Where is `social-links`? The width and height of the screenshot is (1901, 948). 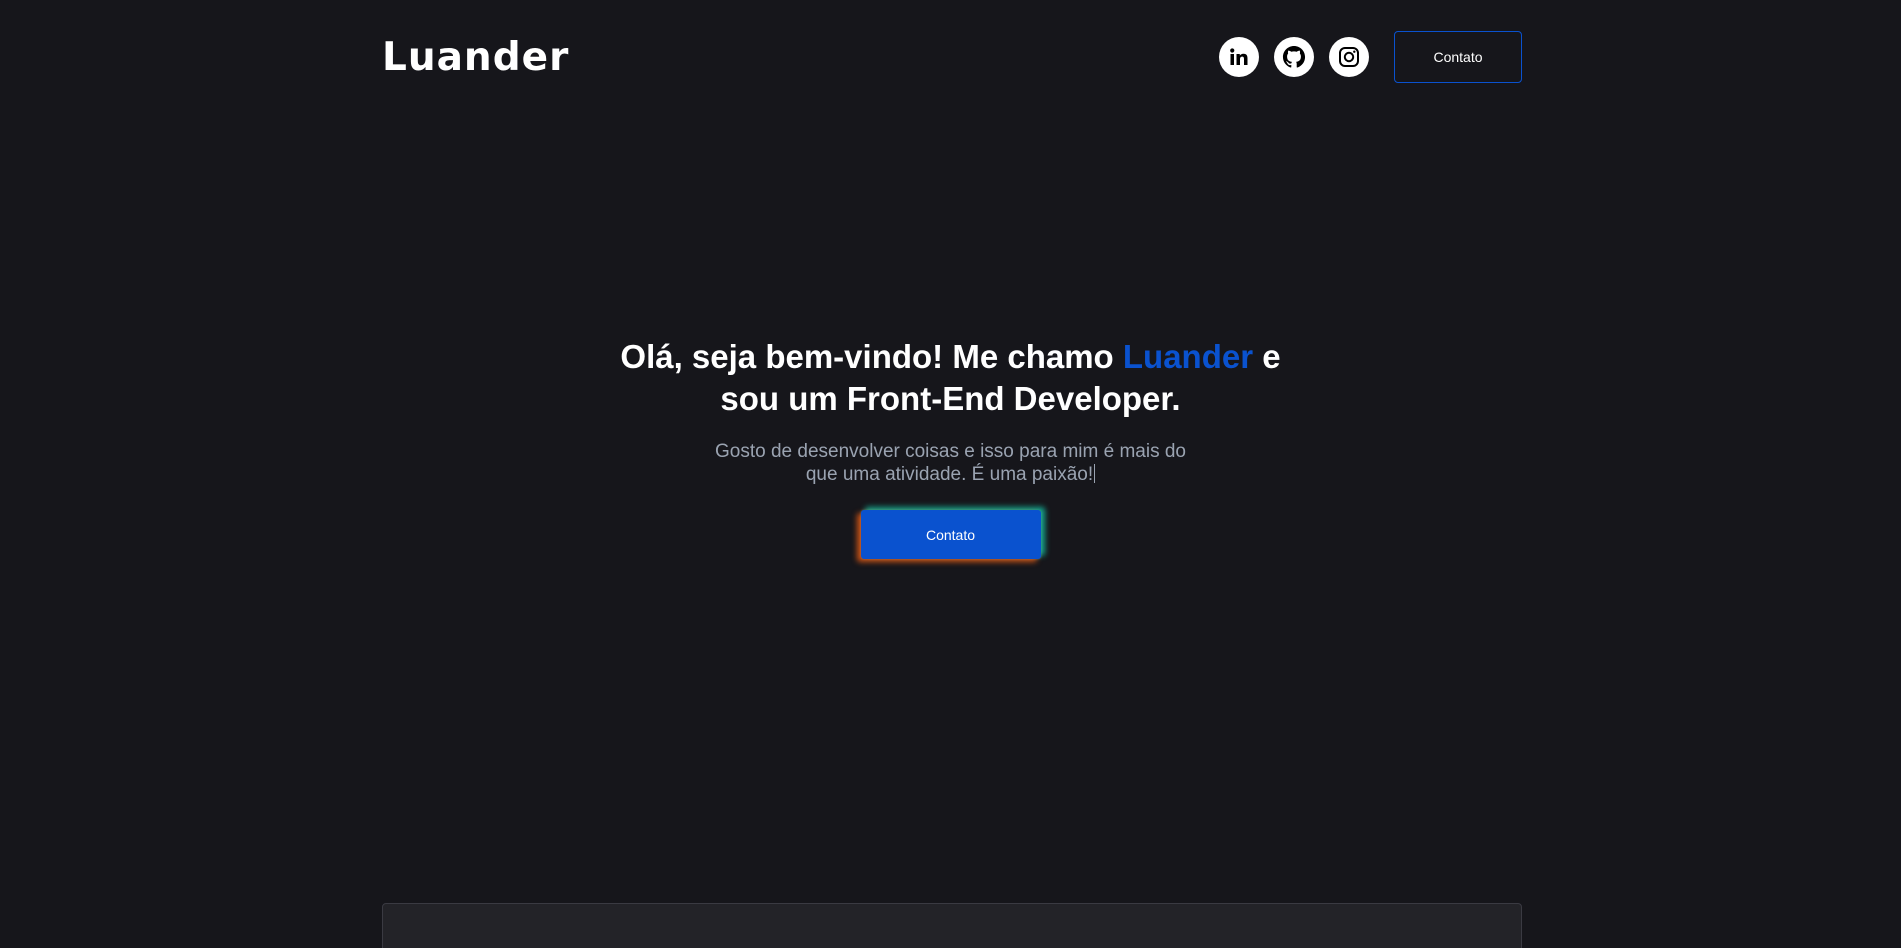
social-links is located at coordinates (1294, 57).